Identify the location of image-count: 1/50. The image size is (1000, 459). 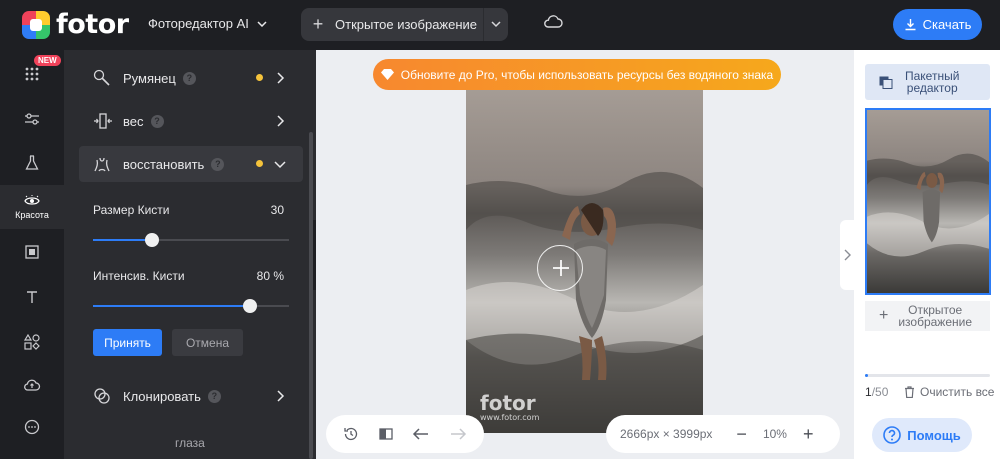
(876, 392).